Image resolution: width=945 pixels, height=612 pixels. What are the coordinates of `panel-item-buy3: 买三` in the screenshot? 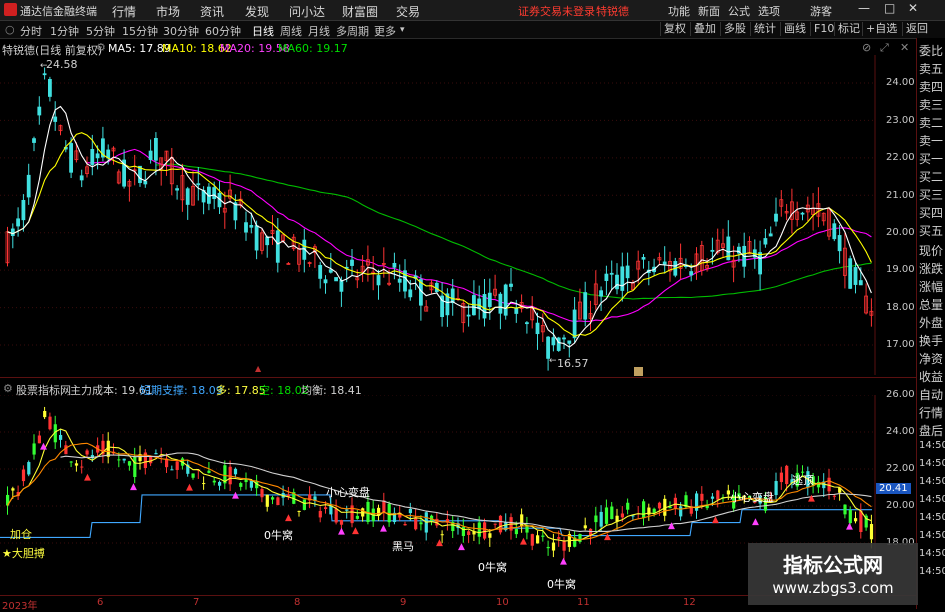 It's located at (931, 194).